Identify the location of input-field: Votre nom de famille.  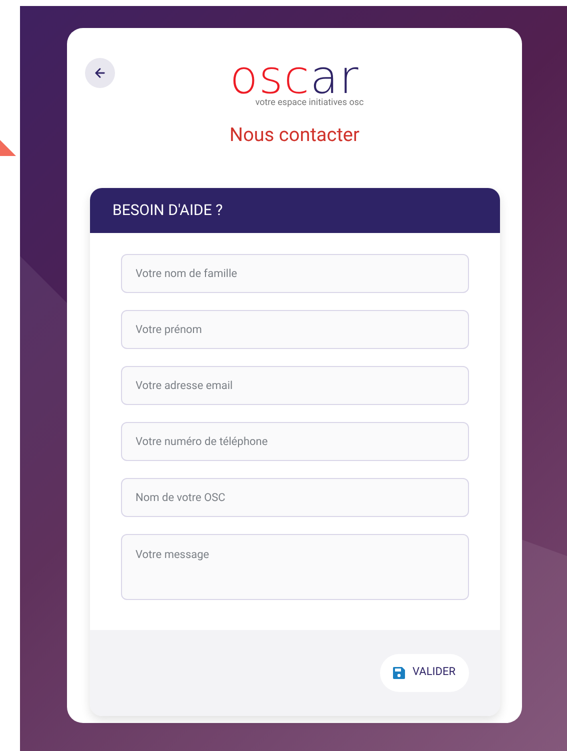
(294, 273).